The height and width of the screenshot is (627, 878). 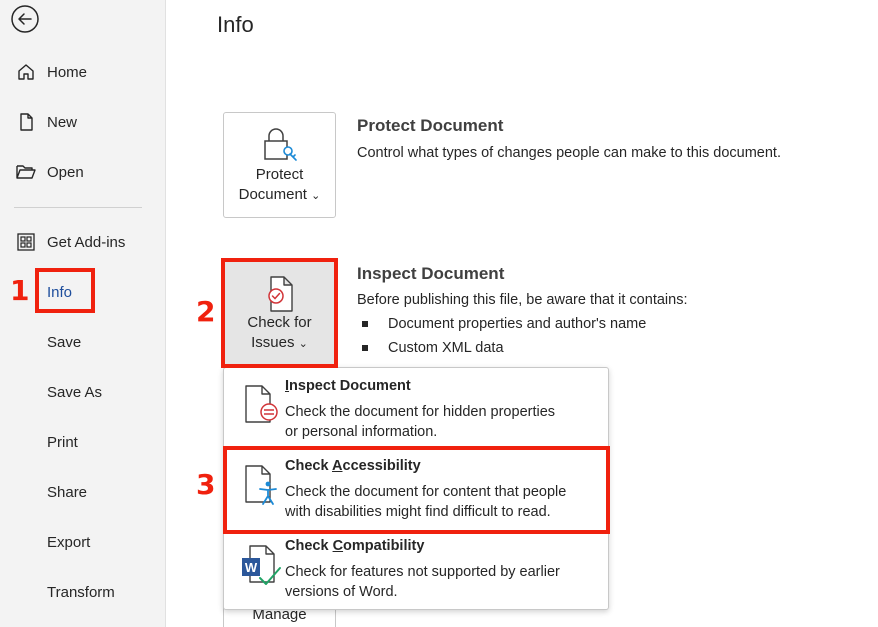 I want to click on sidebar-item-label: Share, so click(x=67, y=492).